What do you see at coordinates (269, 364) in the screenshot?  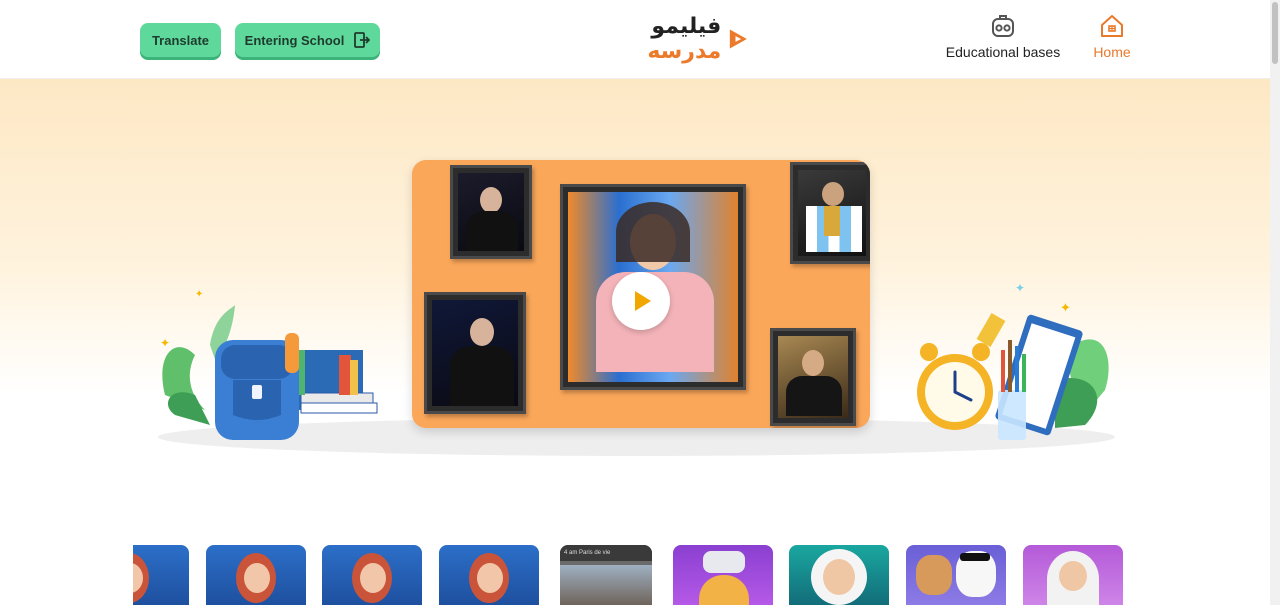 I see `backpack-books-illustration: ✦ ✦` at bounding box center [269, 364].